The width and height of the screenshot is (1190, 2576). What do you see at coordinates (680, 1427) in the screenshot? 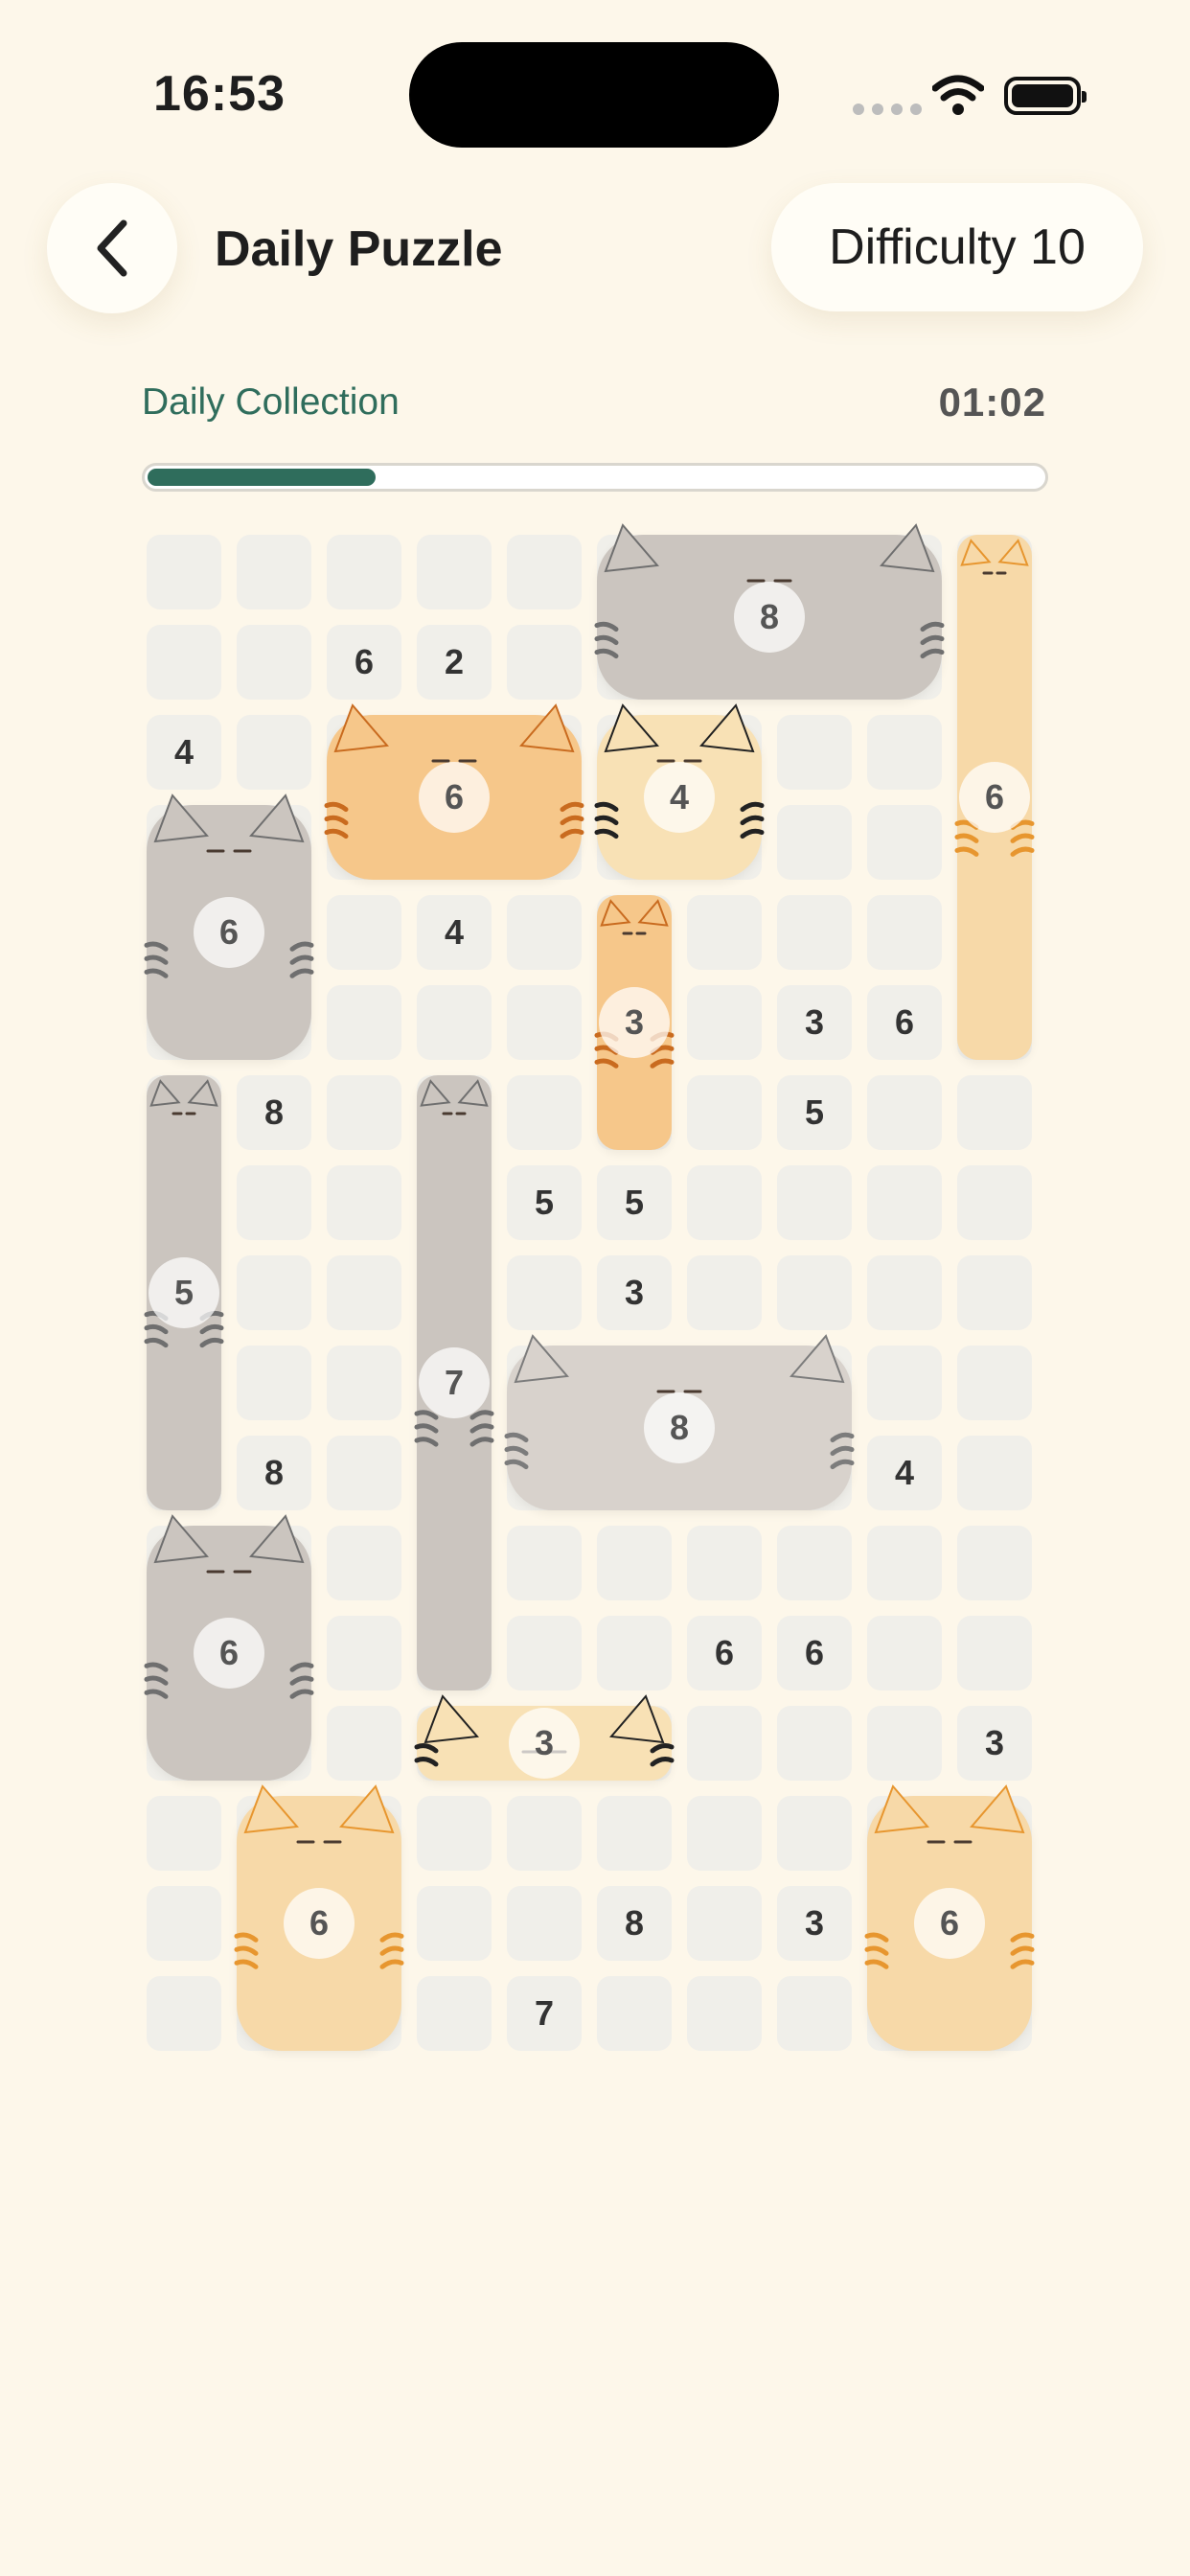
I see `cat-number-badge: 8` at bounding box center [680, 1427].